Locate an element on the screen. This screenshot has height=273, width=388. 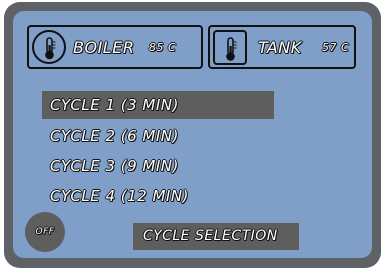
off-button-label: OFF is located at coordinates (45, 232).